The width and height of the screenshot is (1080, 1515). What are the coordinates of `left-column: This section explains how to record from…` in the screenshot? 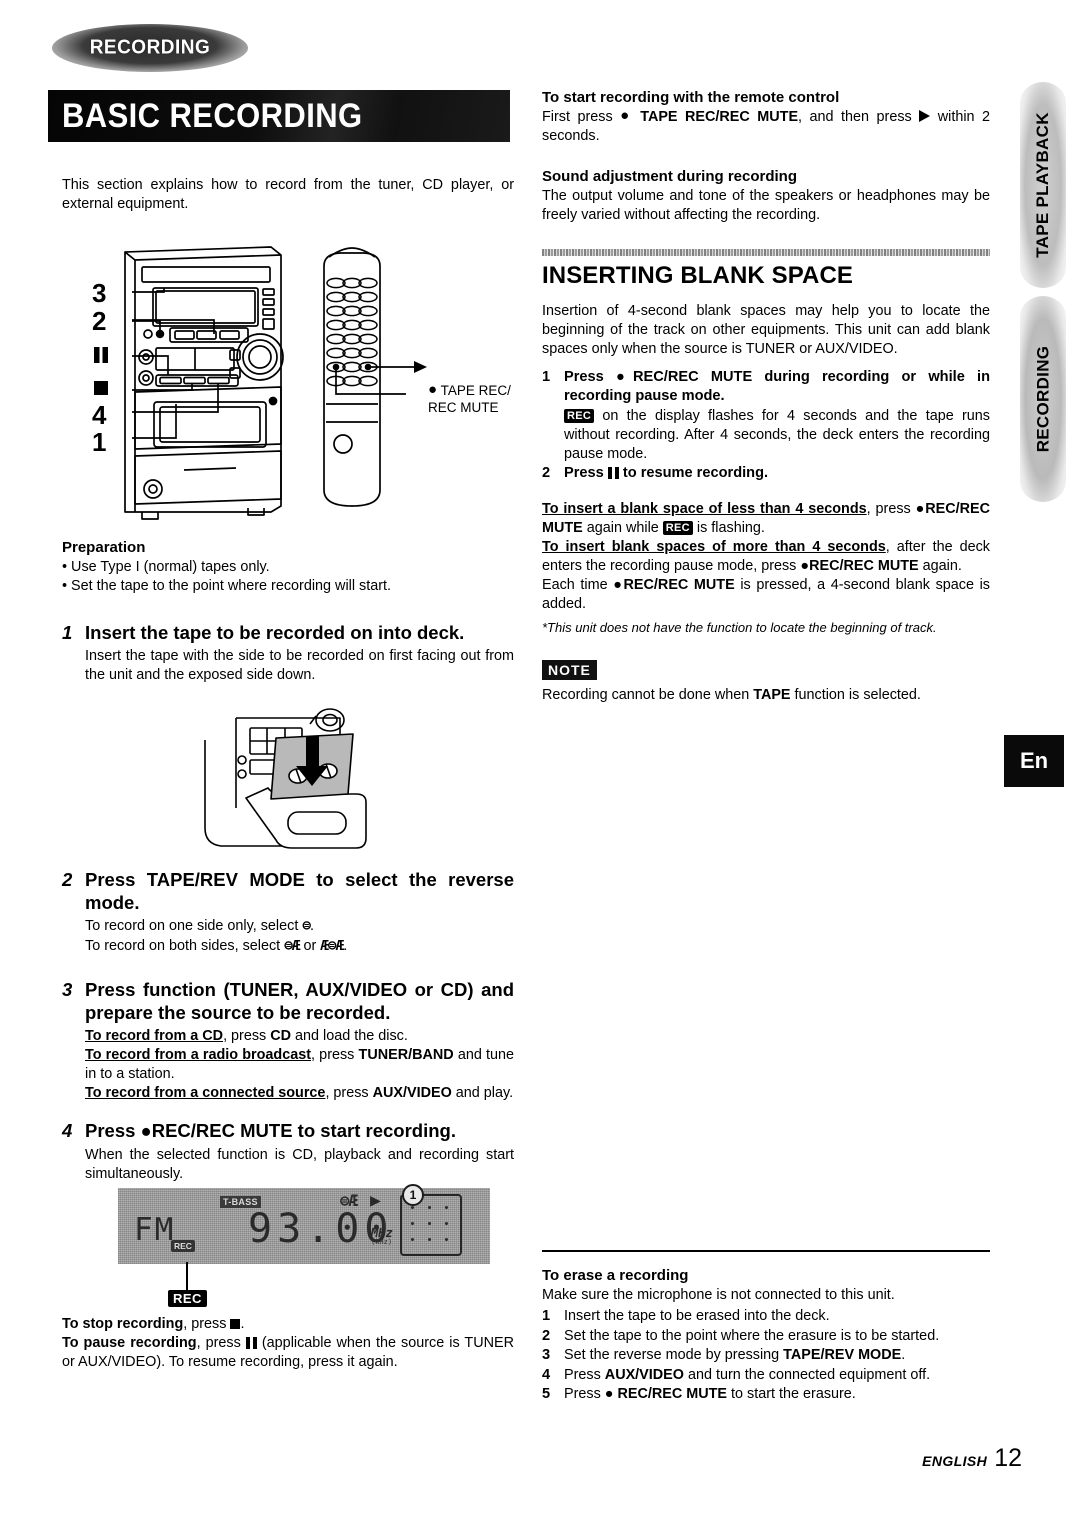 It's located at (288, 195).